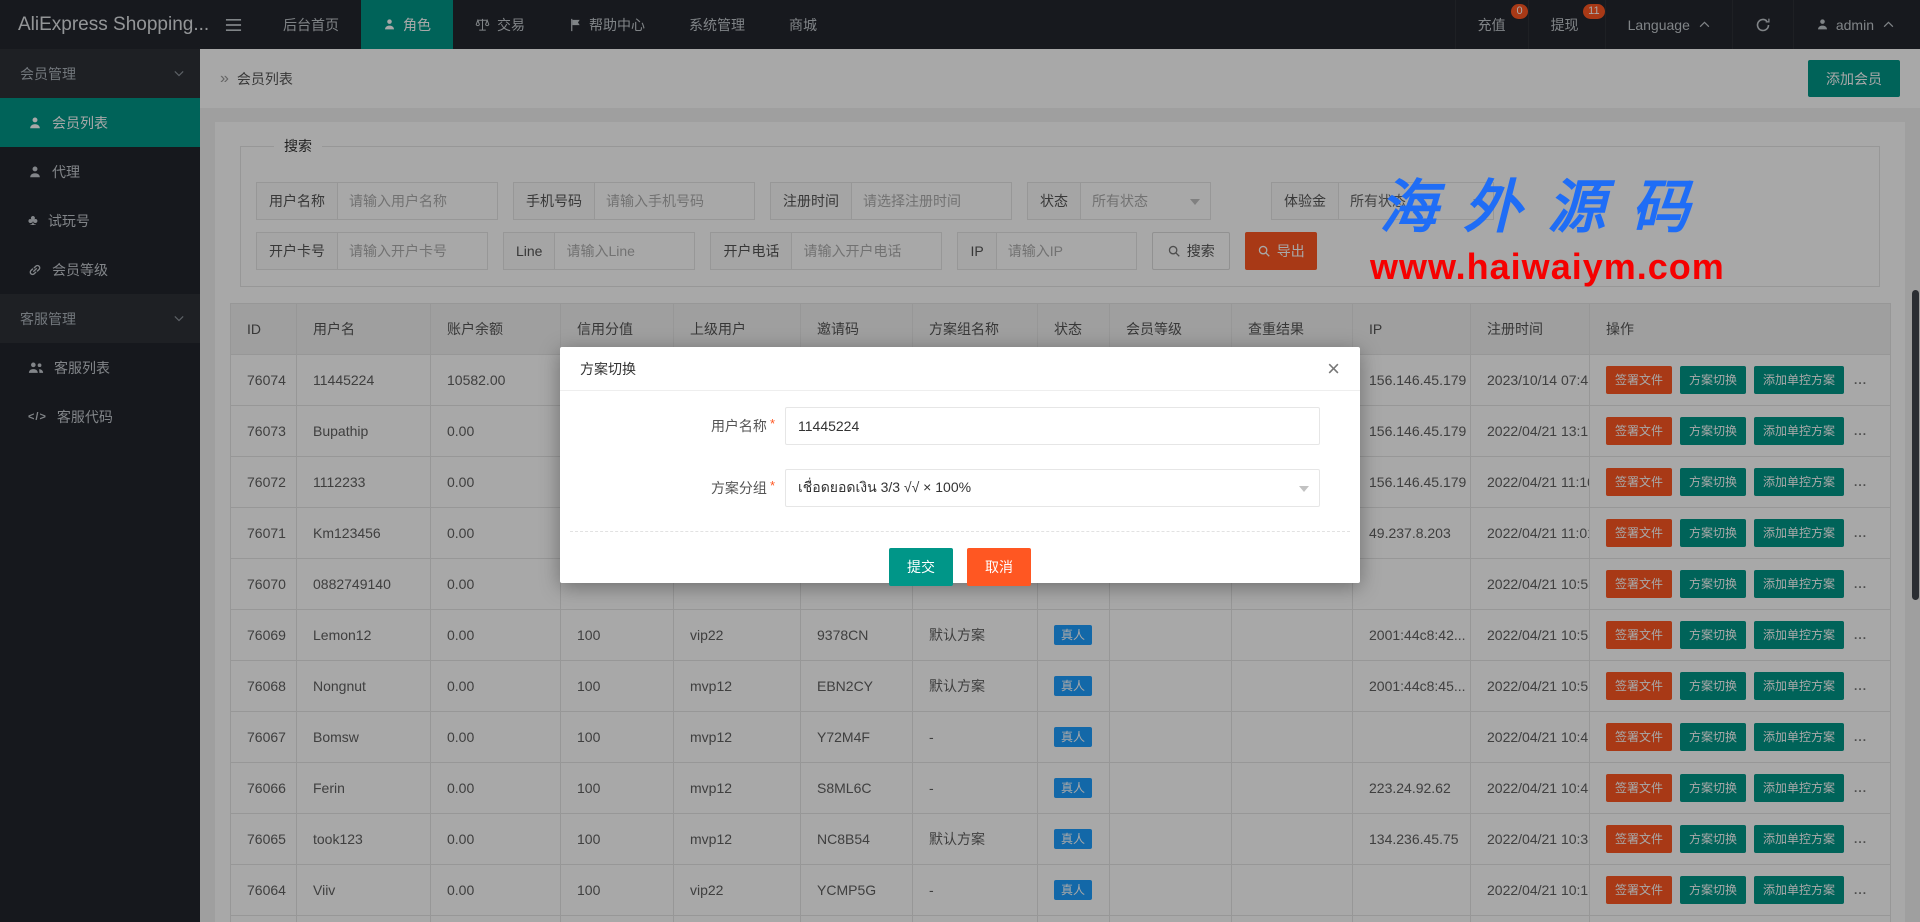 Image resolution: width=1920 pixels, height=922 pixels. What do you see at coordinates (1052, 426) in the screenshot?
I see `modal-username-input: 11445224` at bounding box center [1052, 426].